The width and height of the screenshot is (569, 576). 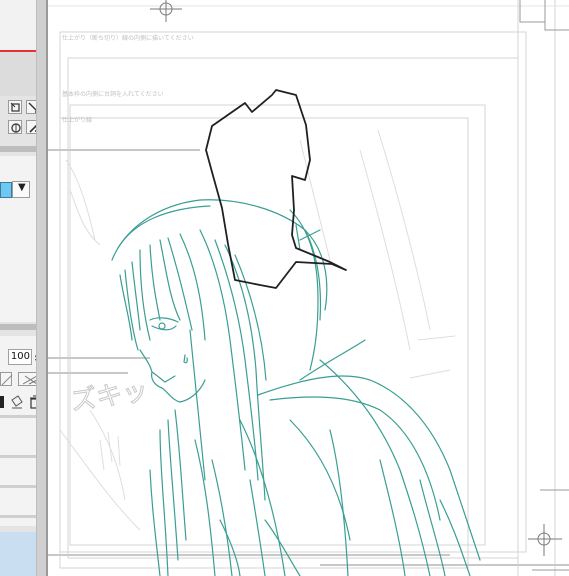 I want to click on guide-text-small: 仕上がり線, so click(x=77, y=120).